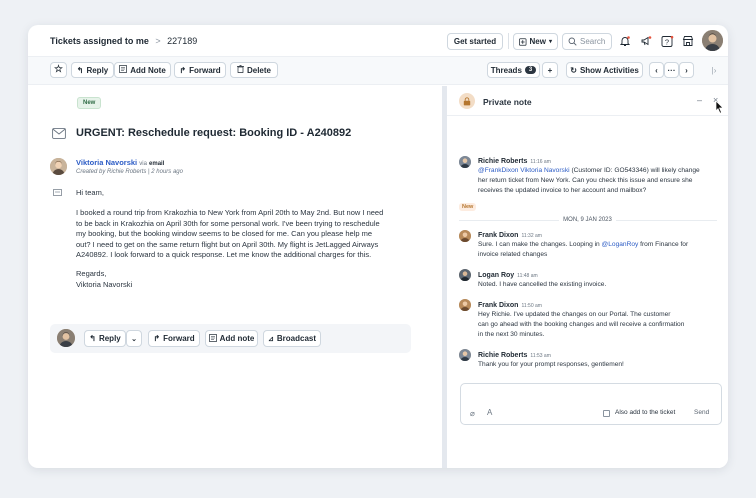 The image size is (756, 498). Describe the element at coordinates (508, 41) in the screenshot. I see `divider` at that location.